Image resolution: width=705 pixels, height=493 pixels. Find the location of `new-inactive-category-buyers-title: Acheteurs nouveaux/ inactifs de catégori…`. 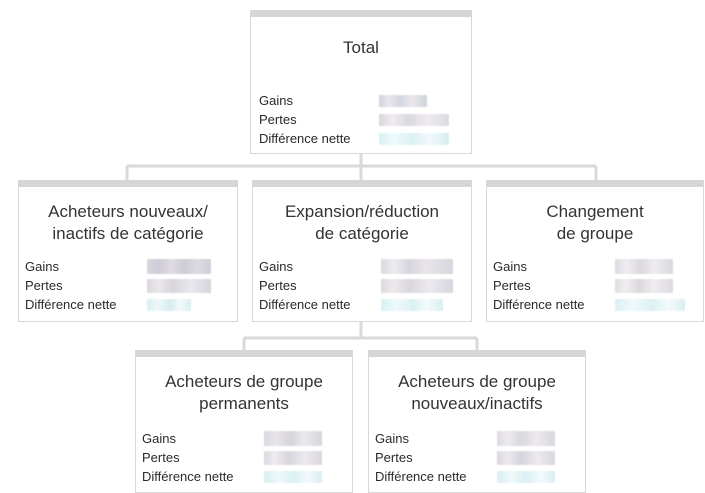

new-inactive-category-buyers-title: Acheteurs nouveaux/ inactifs de catégori… is located at coordinates (128, 222).